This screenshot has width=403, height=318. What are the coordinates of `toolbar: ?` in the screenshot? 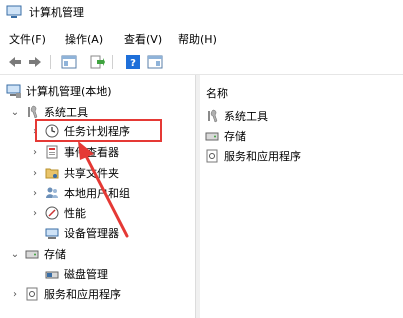 It's located at (201, 62).